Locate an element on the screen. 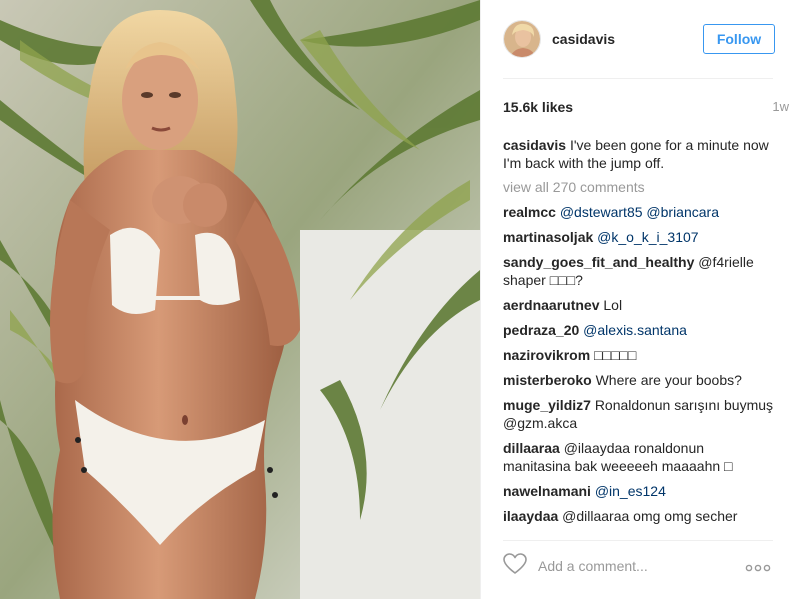  comment-item: realmcc @dstewart85 @briancara is located at coordinates (639, 212).